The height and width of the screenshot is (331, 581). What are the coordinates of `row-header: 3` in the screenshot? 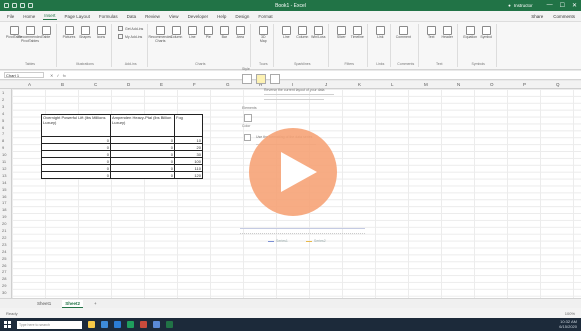 It's located at (3, 106).